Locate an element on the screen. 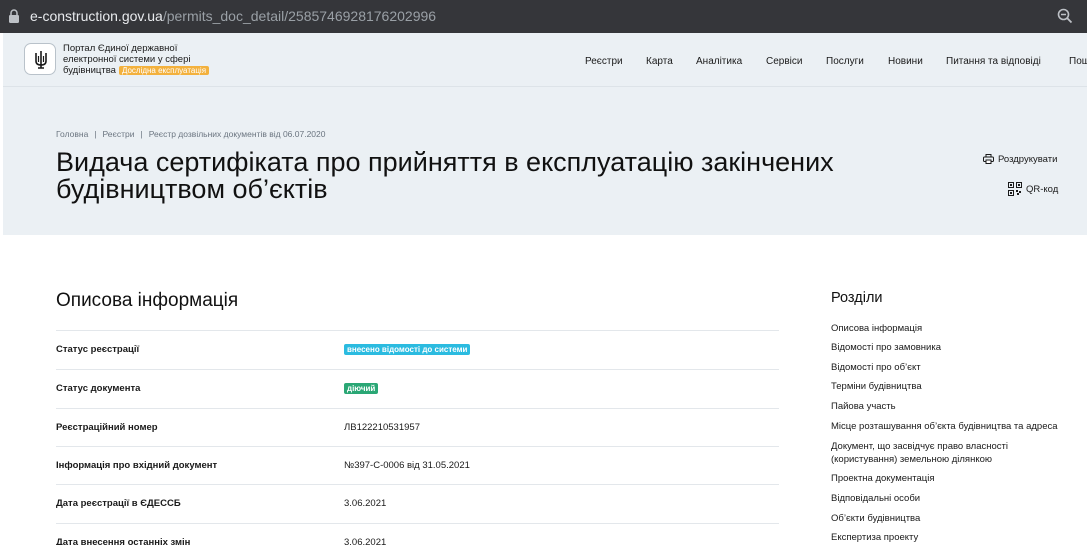 This screenshot has width=1087, height=545. table-row: Реєстраційний номер ЛВ122210531957 is located at coordinates (417, 427).